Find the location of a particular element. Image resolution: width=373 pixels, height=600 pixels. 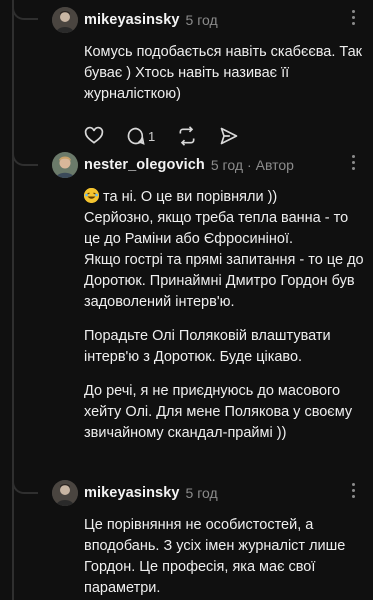

comment-actions: 1 is located at coordinates (208, 136).